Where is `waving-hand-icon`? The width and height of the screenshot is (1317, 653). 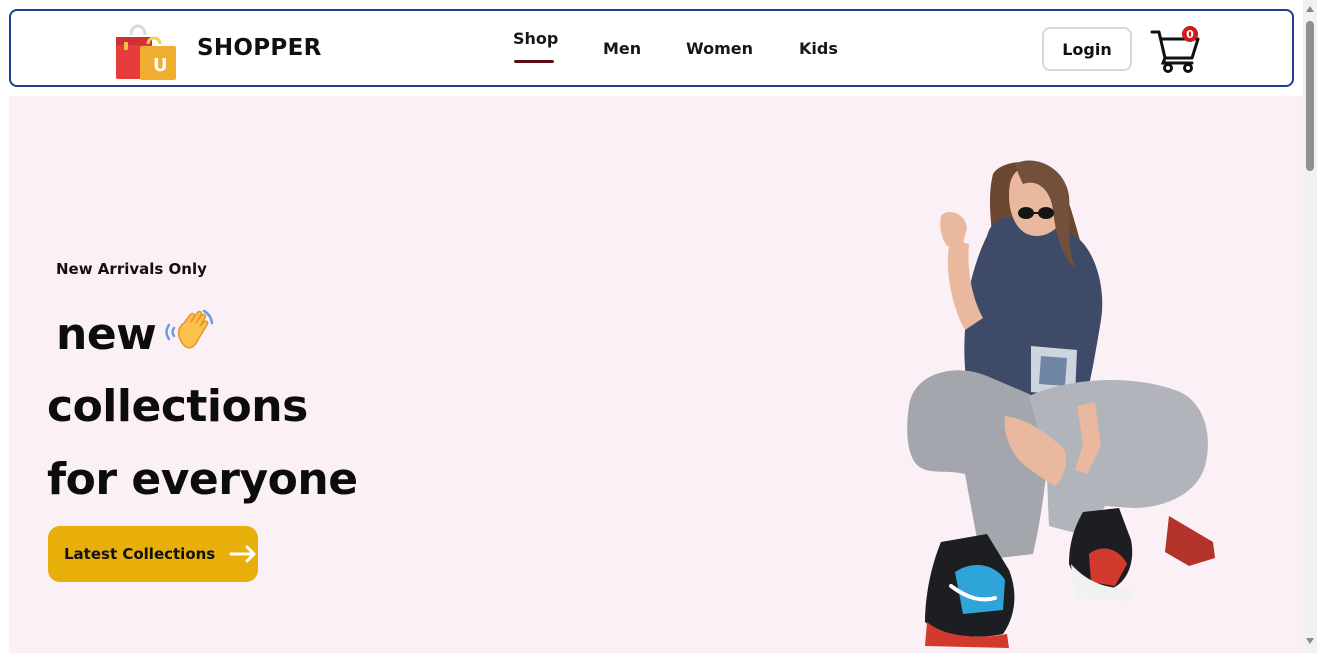
waving-hand-icon is located at coordinates (189, 329).